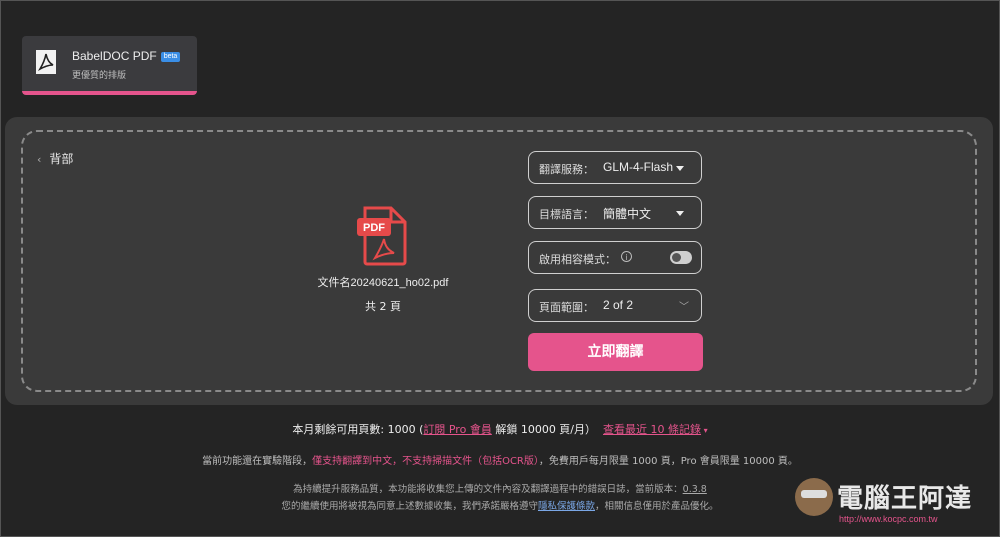 Image resolution: width=1000 pixels, height=537 pixels. I want to click on beta-badge: beta, so click(170, 56).